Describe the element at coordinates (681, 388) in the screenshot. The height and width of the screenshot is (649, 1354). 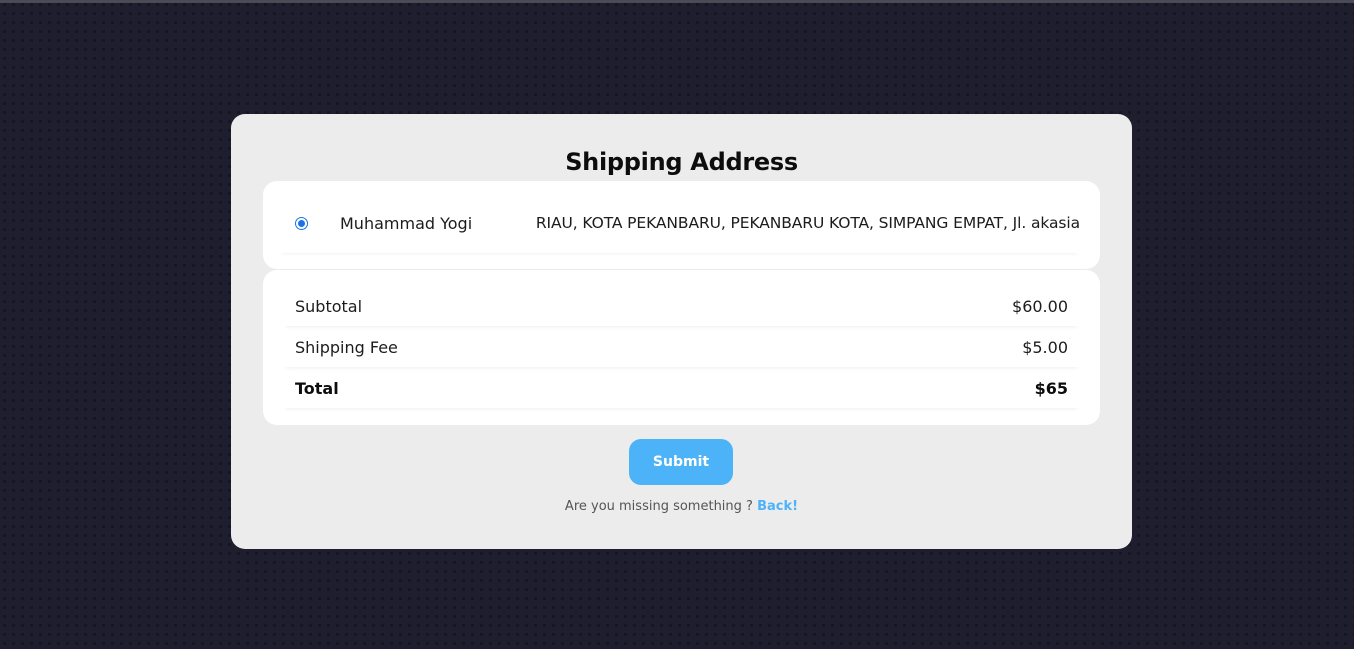
I see `total-row: Total $65` at that location.